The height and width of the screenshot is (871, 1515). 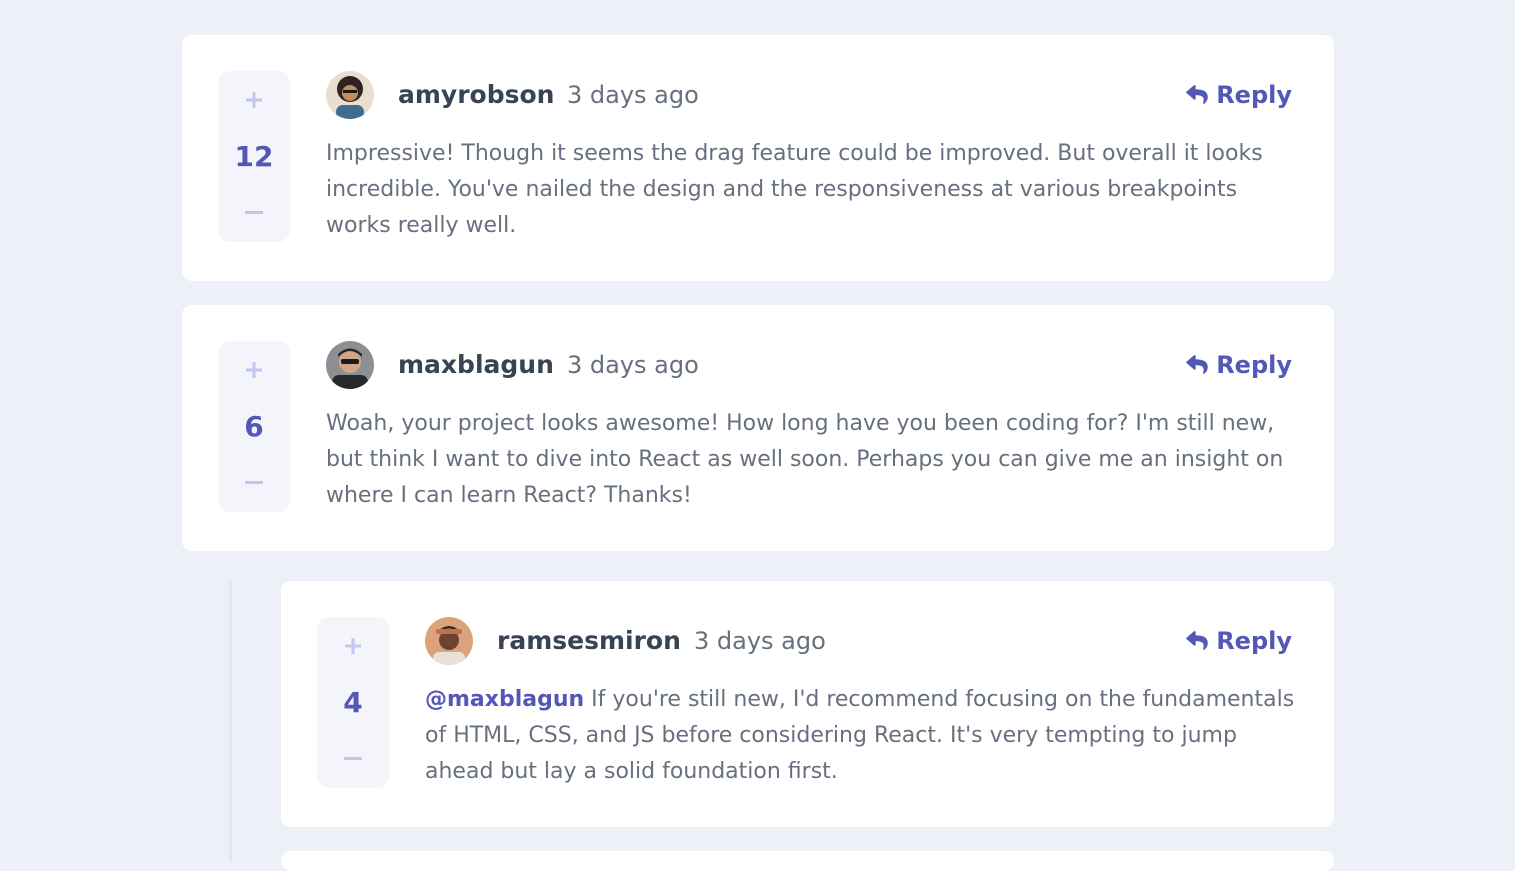 I want to click on vote-box: 12, so click(x=254, y=156).